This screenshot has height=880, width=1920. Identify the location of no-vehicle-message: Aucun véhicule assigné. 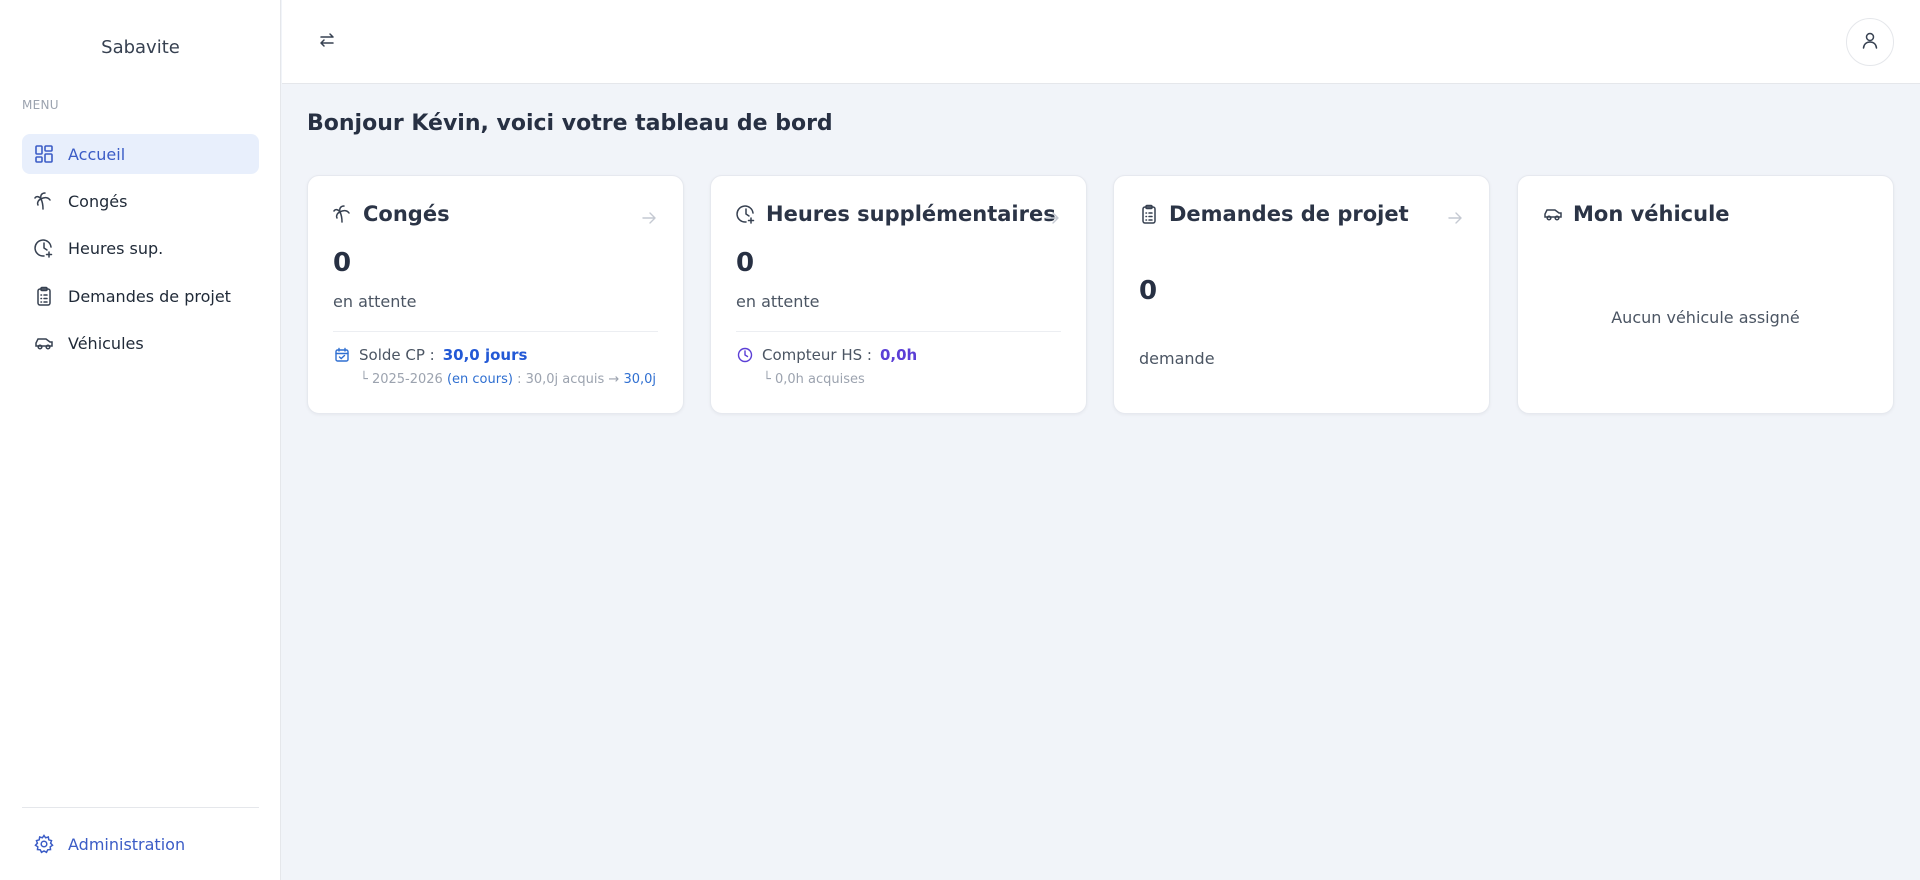
(1705, 317).